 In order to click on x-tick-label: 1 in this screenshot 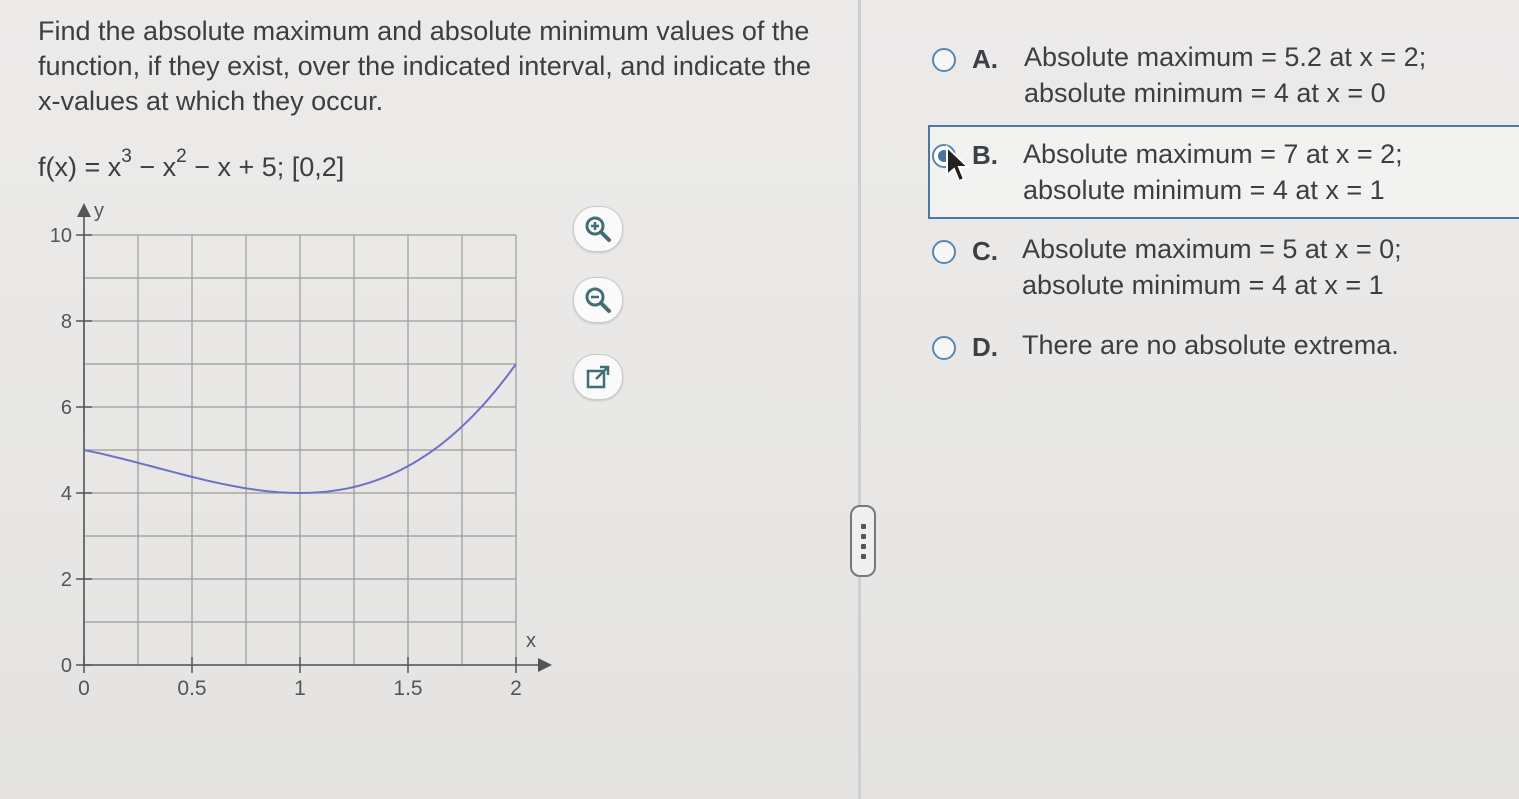, I will do `click(300, 688)`.